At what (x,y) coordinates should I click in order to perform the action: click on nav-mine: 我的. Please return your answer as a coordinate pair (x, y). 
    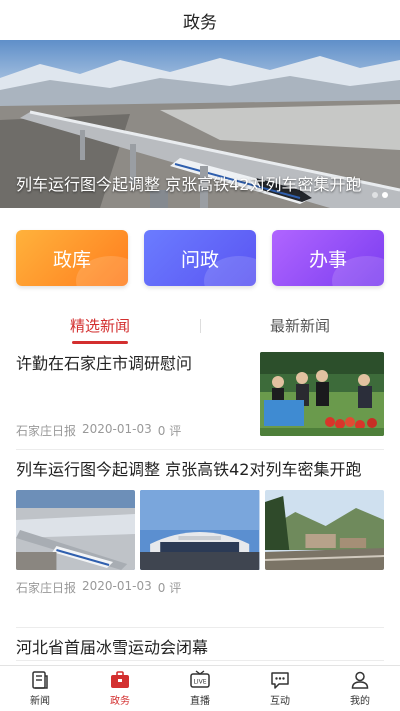
    Looking at the image, I should click on (360, 688).